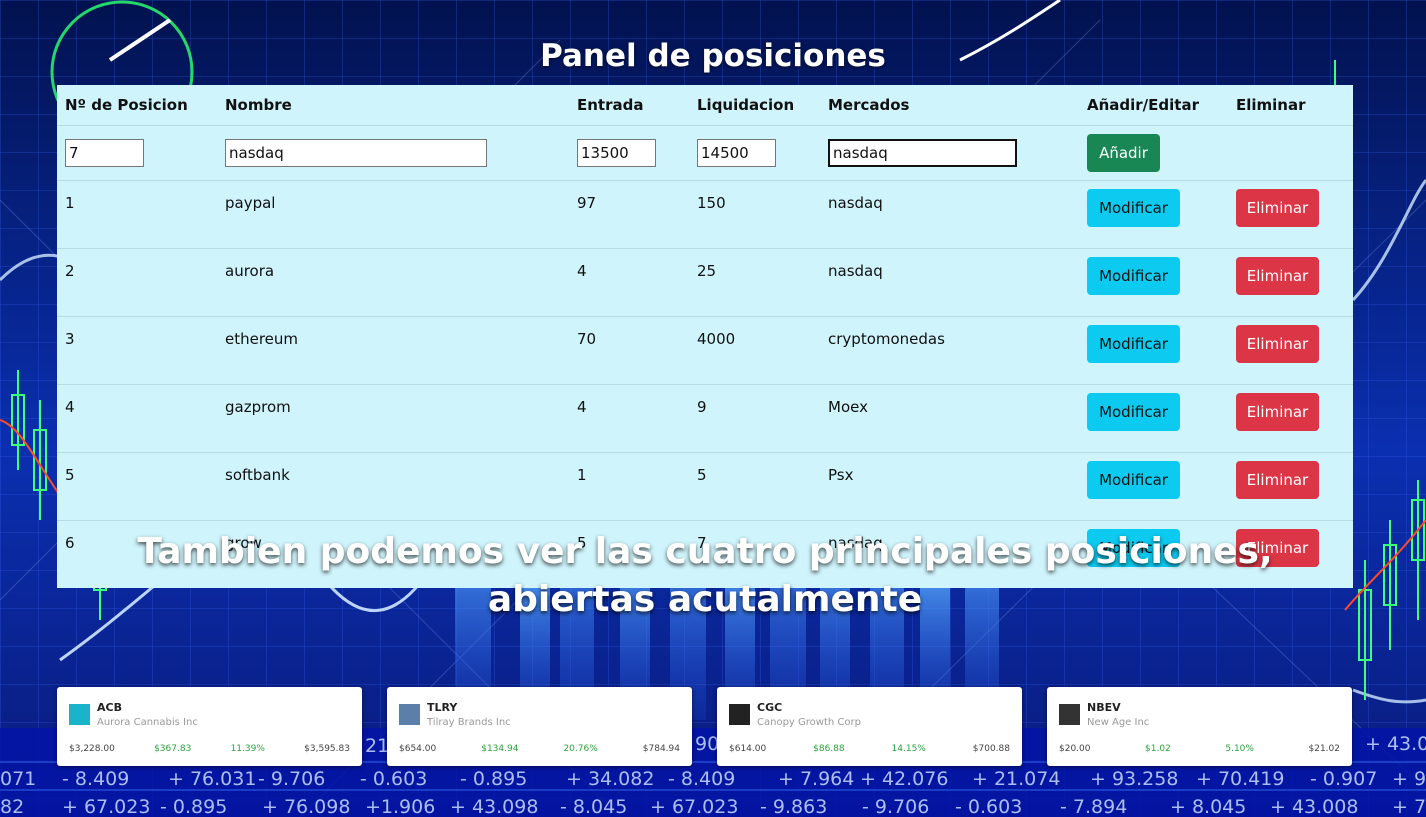  I want to click on ticker-stat-cost: $654.00, so click(418, 749).